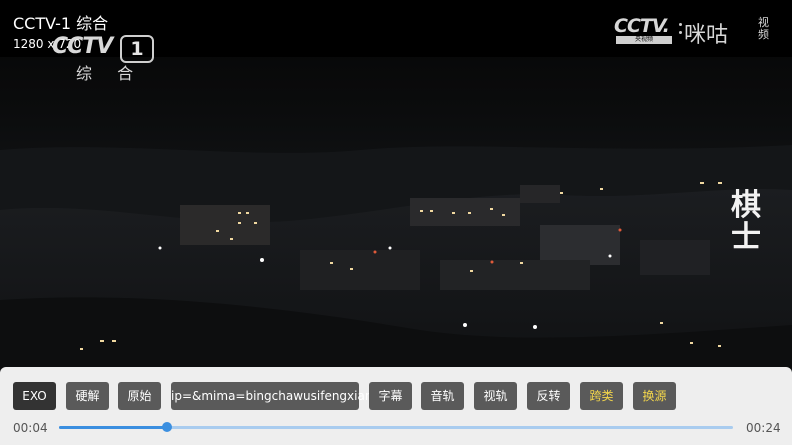 The image size is (792, 445). I want to click on logo-separator, so click(680, 30).